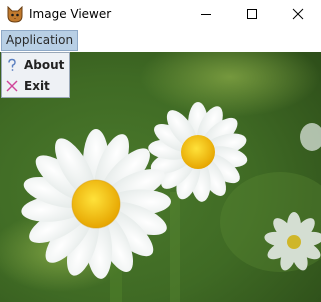  I want to click on application-menu-dropdown: About Exit, so click(35, 75).